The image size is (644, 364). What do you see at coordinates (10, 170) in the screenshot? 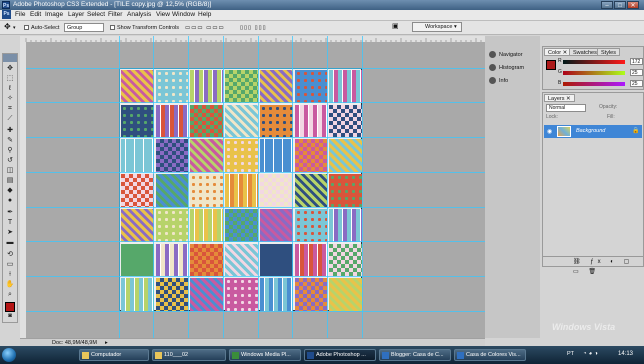
I see `eraser-tool-icon: ◫` at bounding box center [10, 170].